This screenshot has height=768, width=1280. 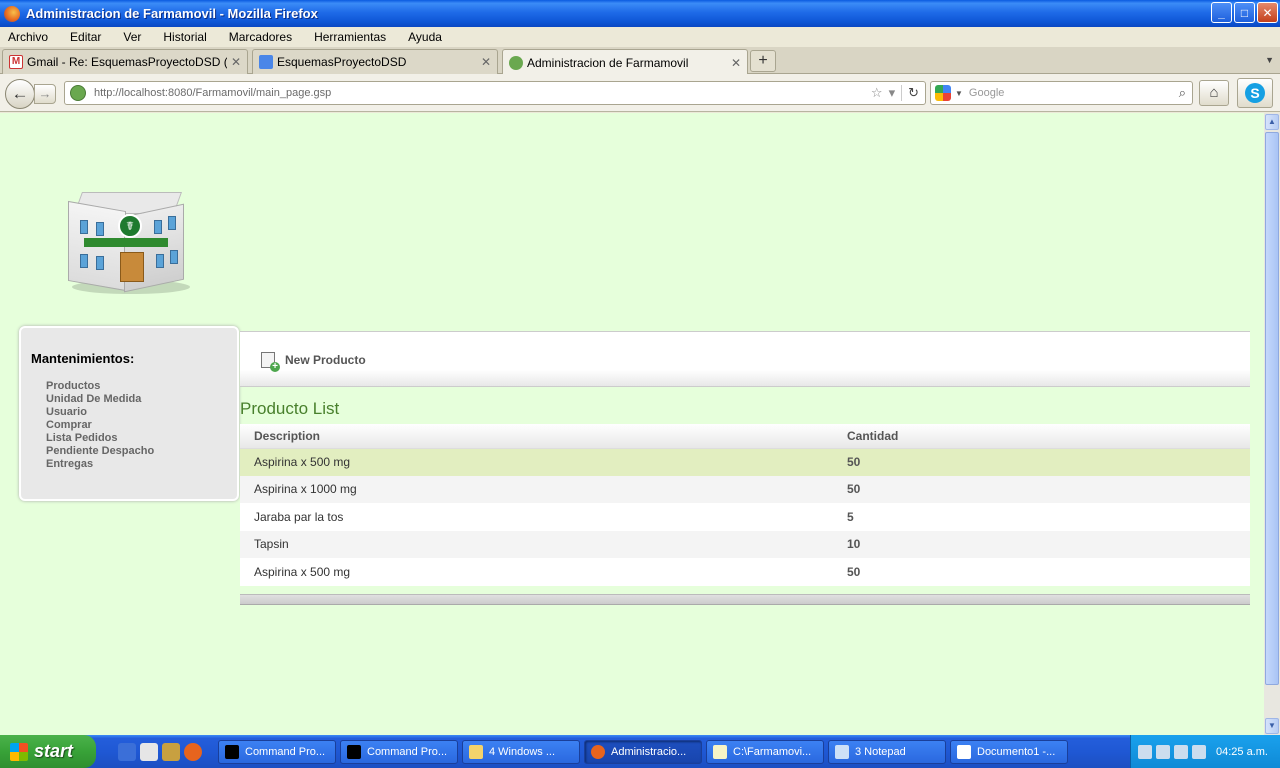 I want to click on pharmacy-logo: ☤, so click(x=128, y=242).